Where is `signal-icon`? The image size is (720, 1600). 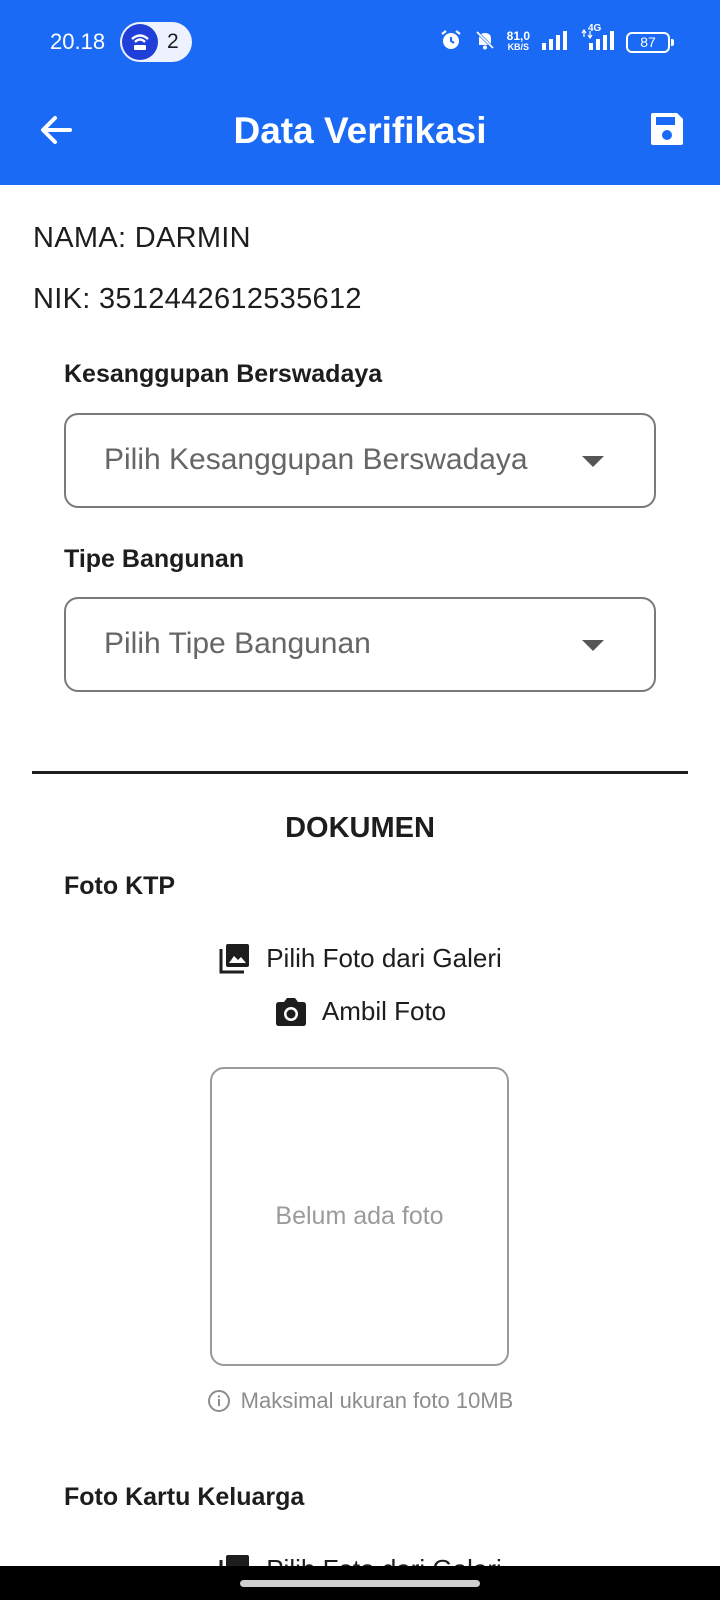 signal-icon is located at coordinates (555, 42).